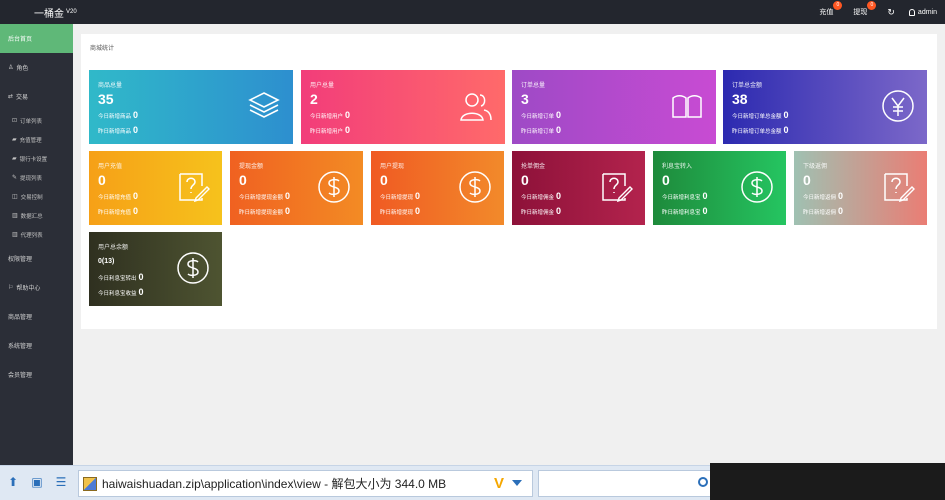  I want to click on card-sub-label: 今日新增提现金额, so click(261, 198).